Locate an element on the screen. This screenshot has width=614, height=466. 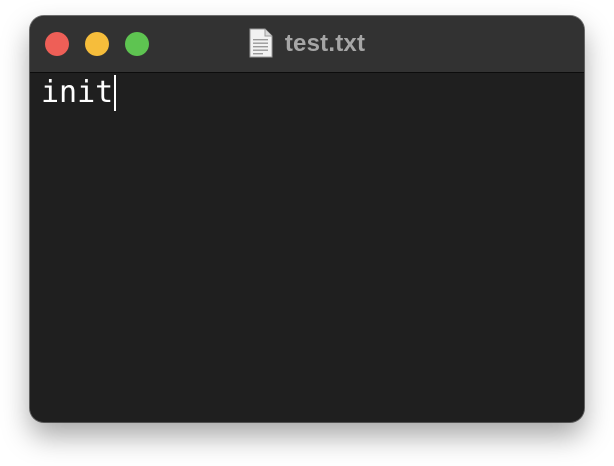
text-caret is located at coordinates (115, 93).